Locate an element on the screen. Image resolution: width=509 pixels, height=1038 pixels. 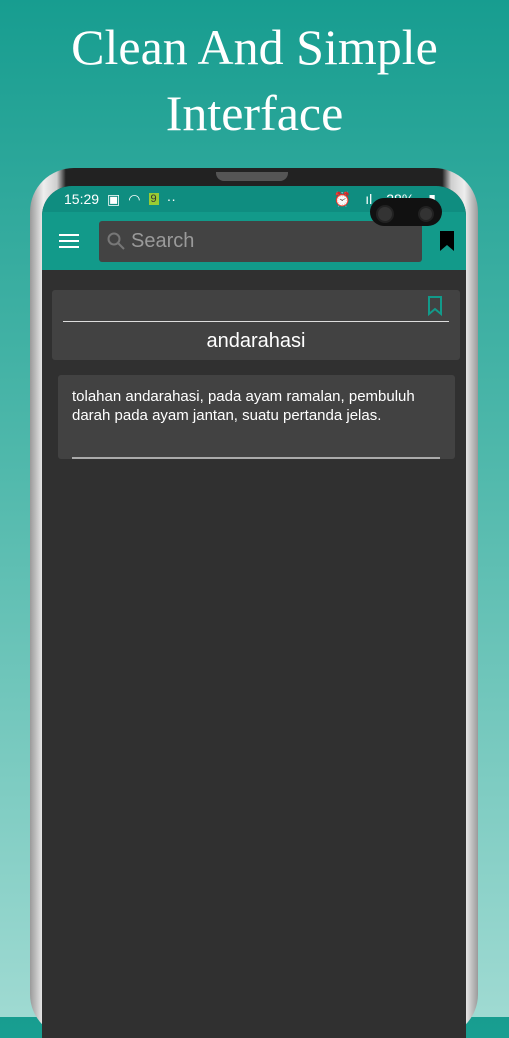
search-placeholder: Search is located at coordinates (163, 240).